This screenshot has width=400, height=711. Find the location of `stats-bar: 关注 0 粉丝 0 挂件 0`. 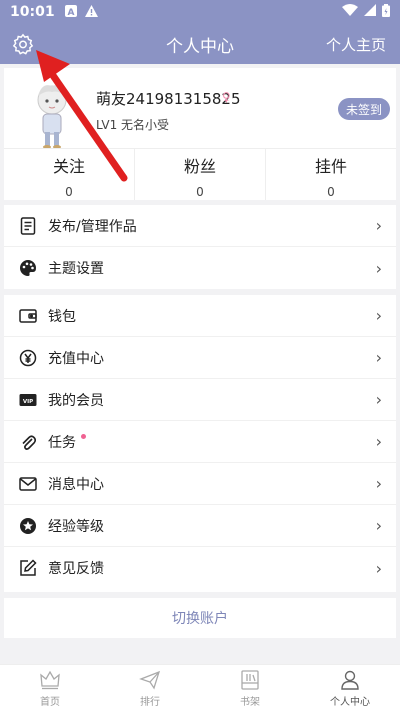

stats-bar: 关注 0 粉丝 0 挂件 0 is located at coordinates (200, 174).